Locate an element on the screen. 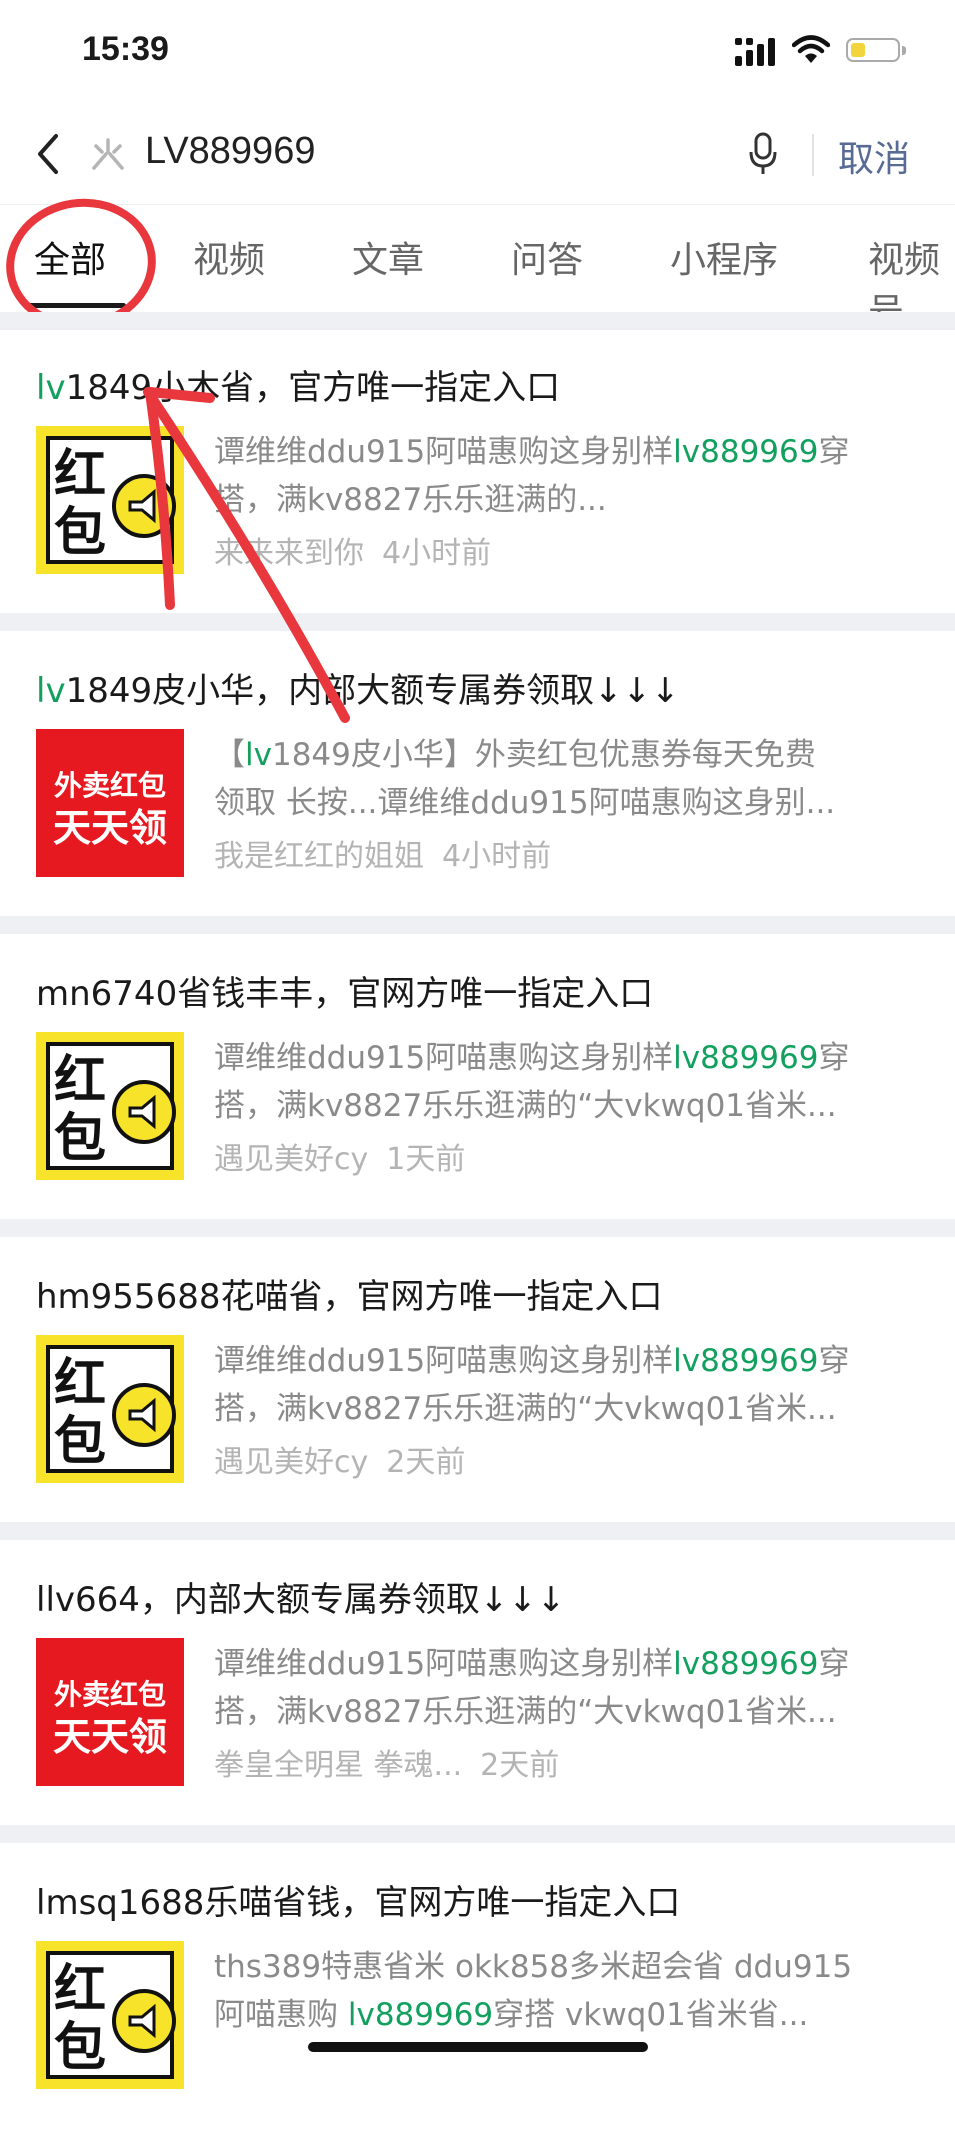 Image resolution: width=955 pixels, height=2130 pixels. filter-tabs: 全部 视频 文章 问答 小程序 视频号 is located at coordinates (477, 264).